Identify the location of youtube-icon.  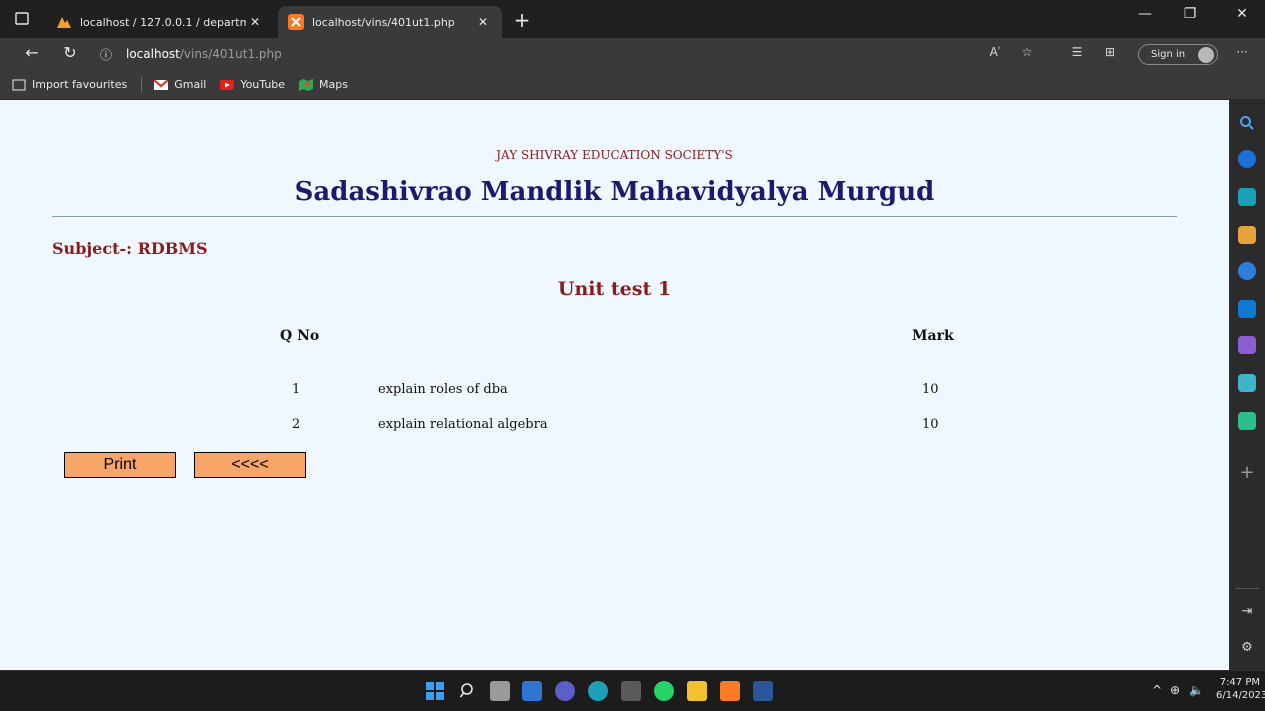
(227, 85).